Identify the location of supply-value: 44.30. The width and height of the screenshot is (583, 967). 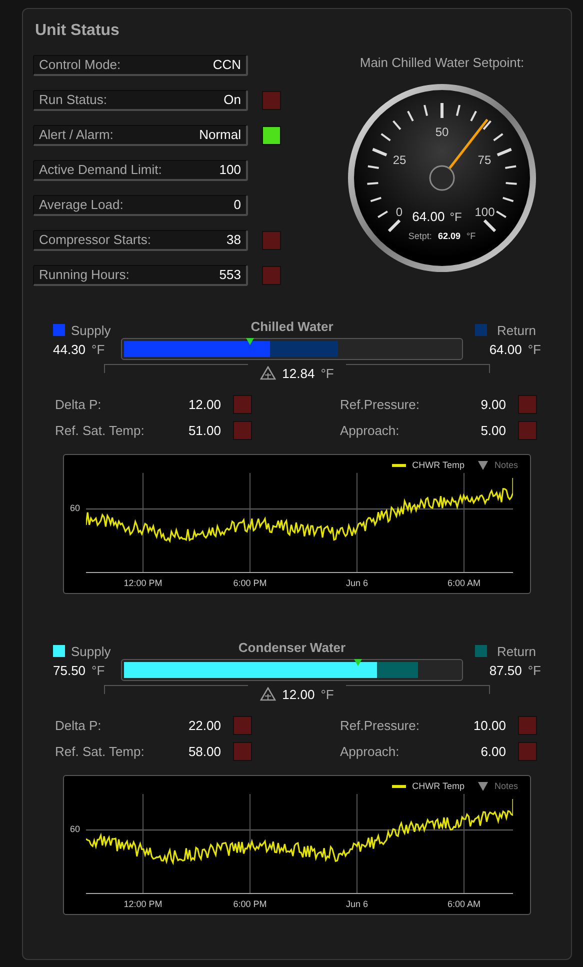
(69, 350).